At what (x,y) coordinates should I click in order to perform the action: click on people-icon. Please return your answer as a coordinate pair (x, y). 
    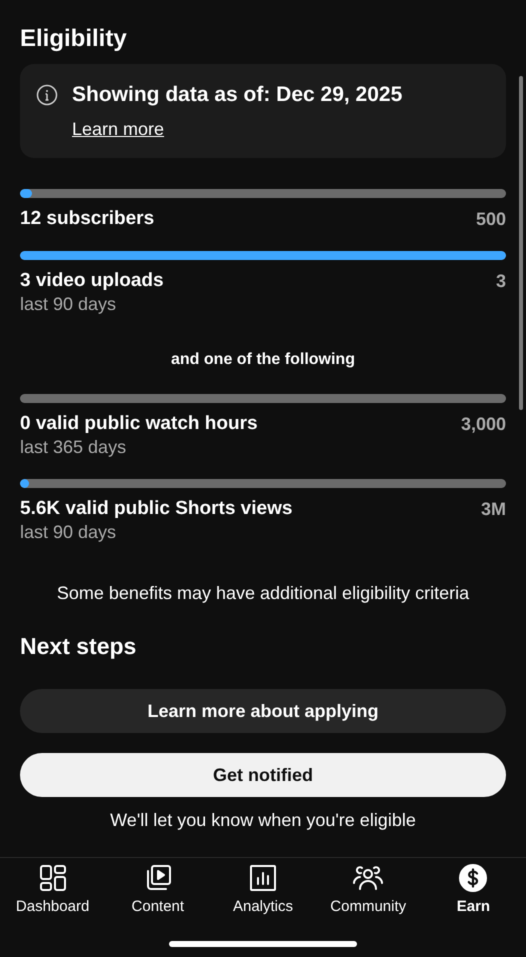
    Looking at the image, I should click on (368, 878).